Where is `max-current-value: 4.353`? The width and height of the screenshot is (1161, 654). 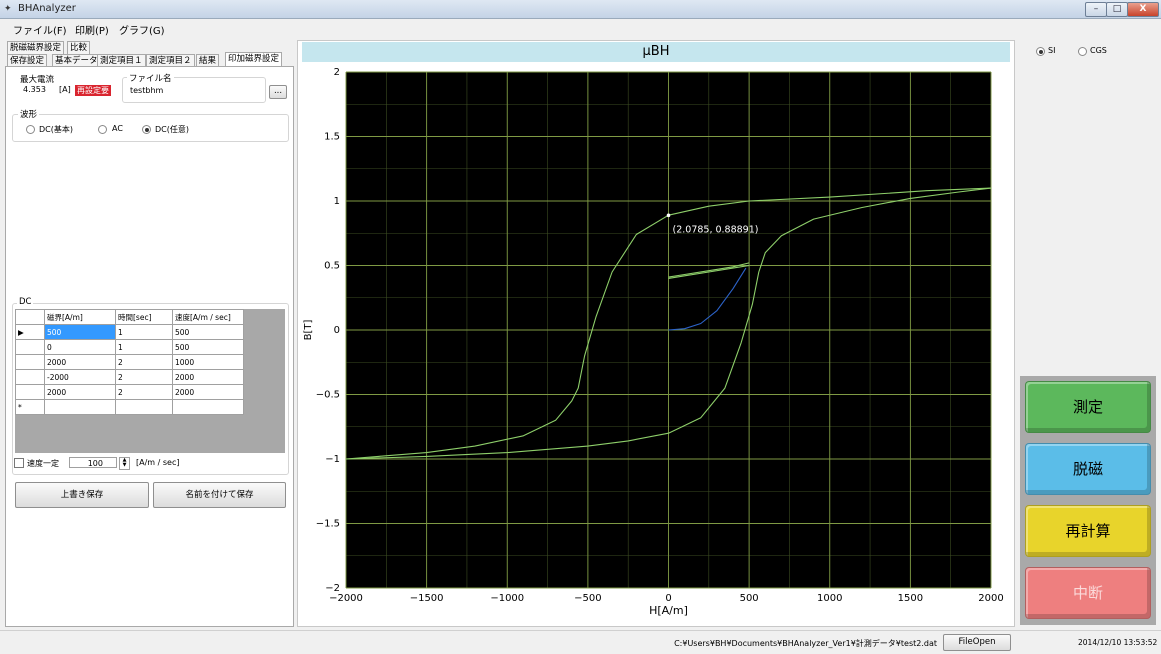 max-current-value: 4.353 is located at coordinates (34, 89).